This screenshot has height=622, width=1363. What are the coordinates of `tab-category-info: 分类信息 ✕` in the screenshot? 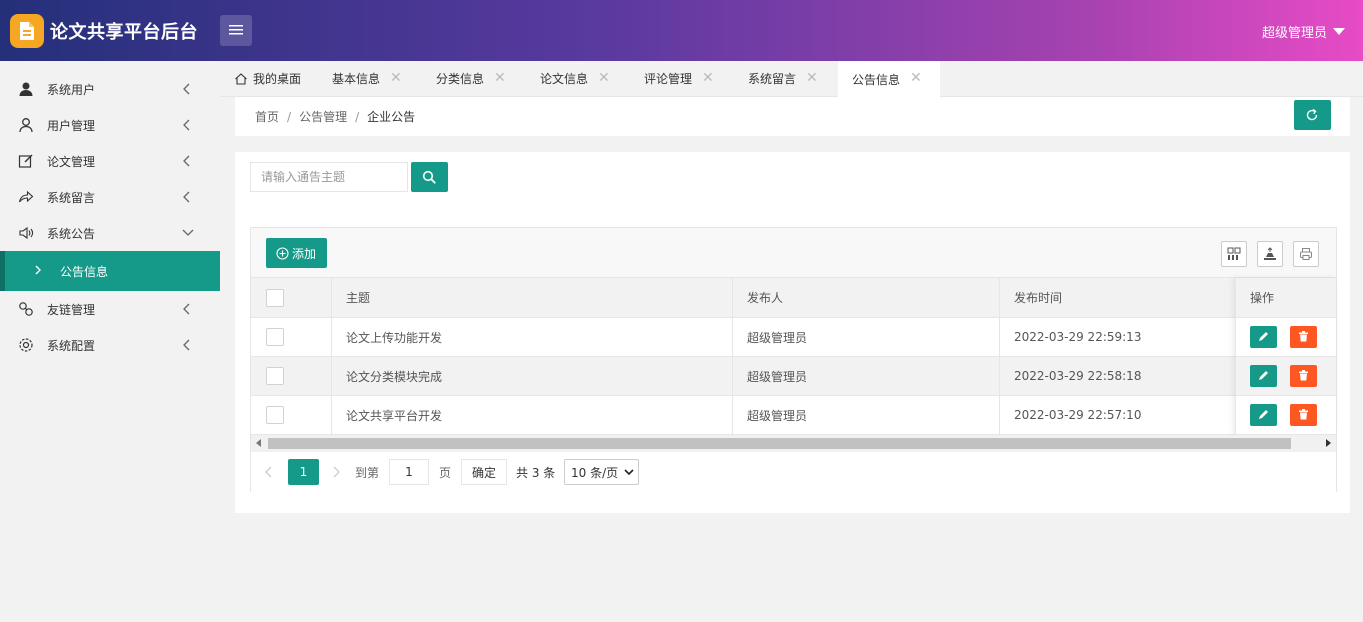 It's located at (488, 78).